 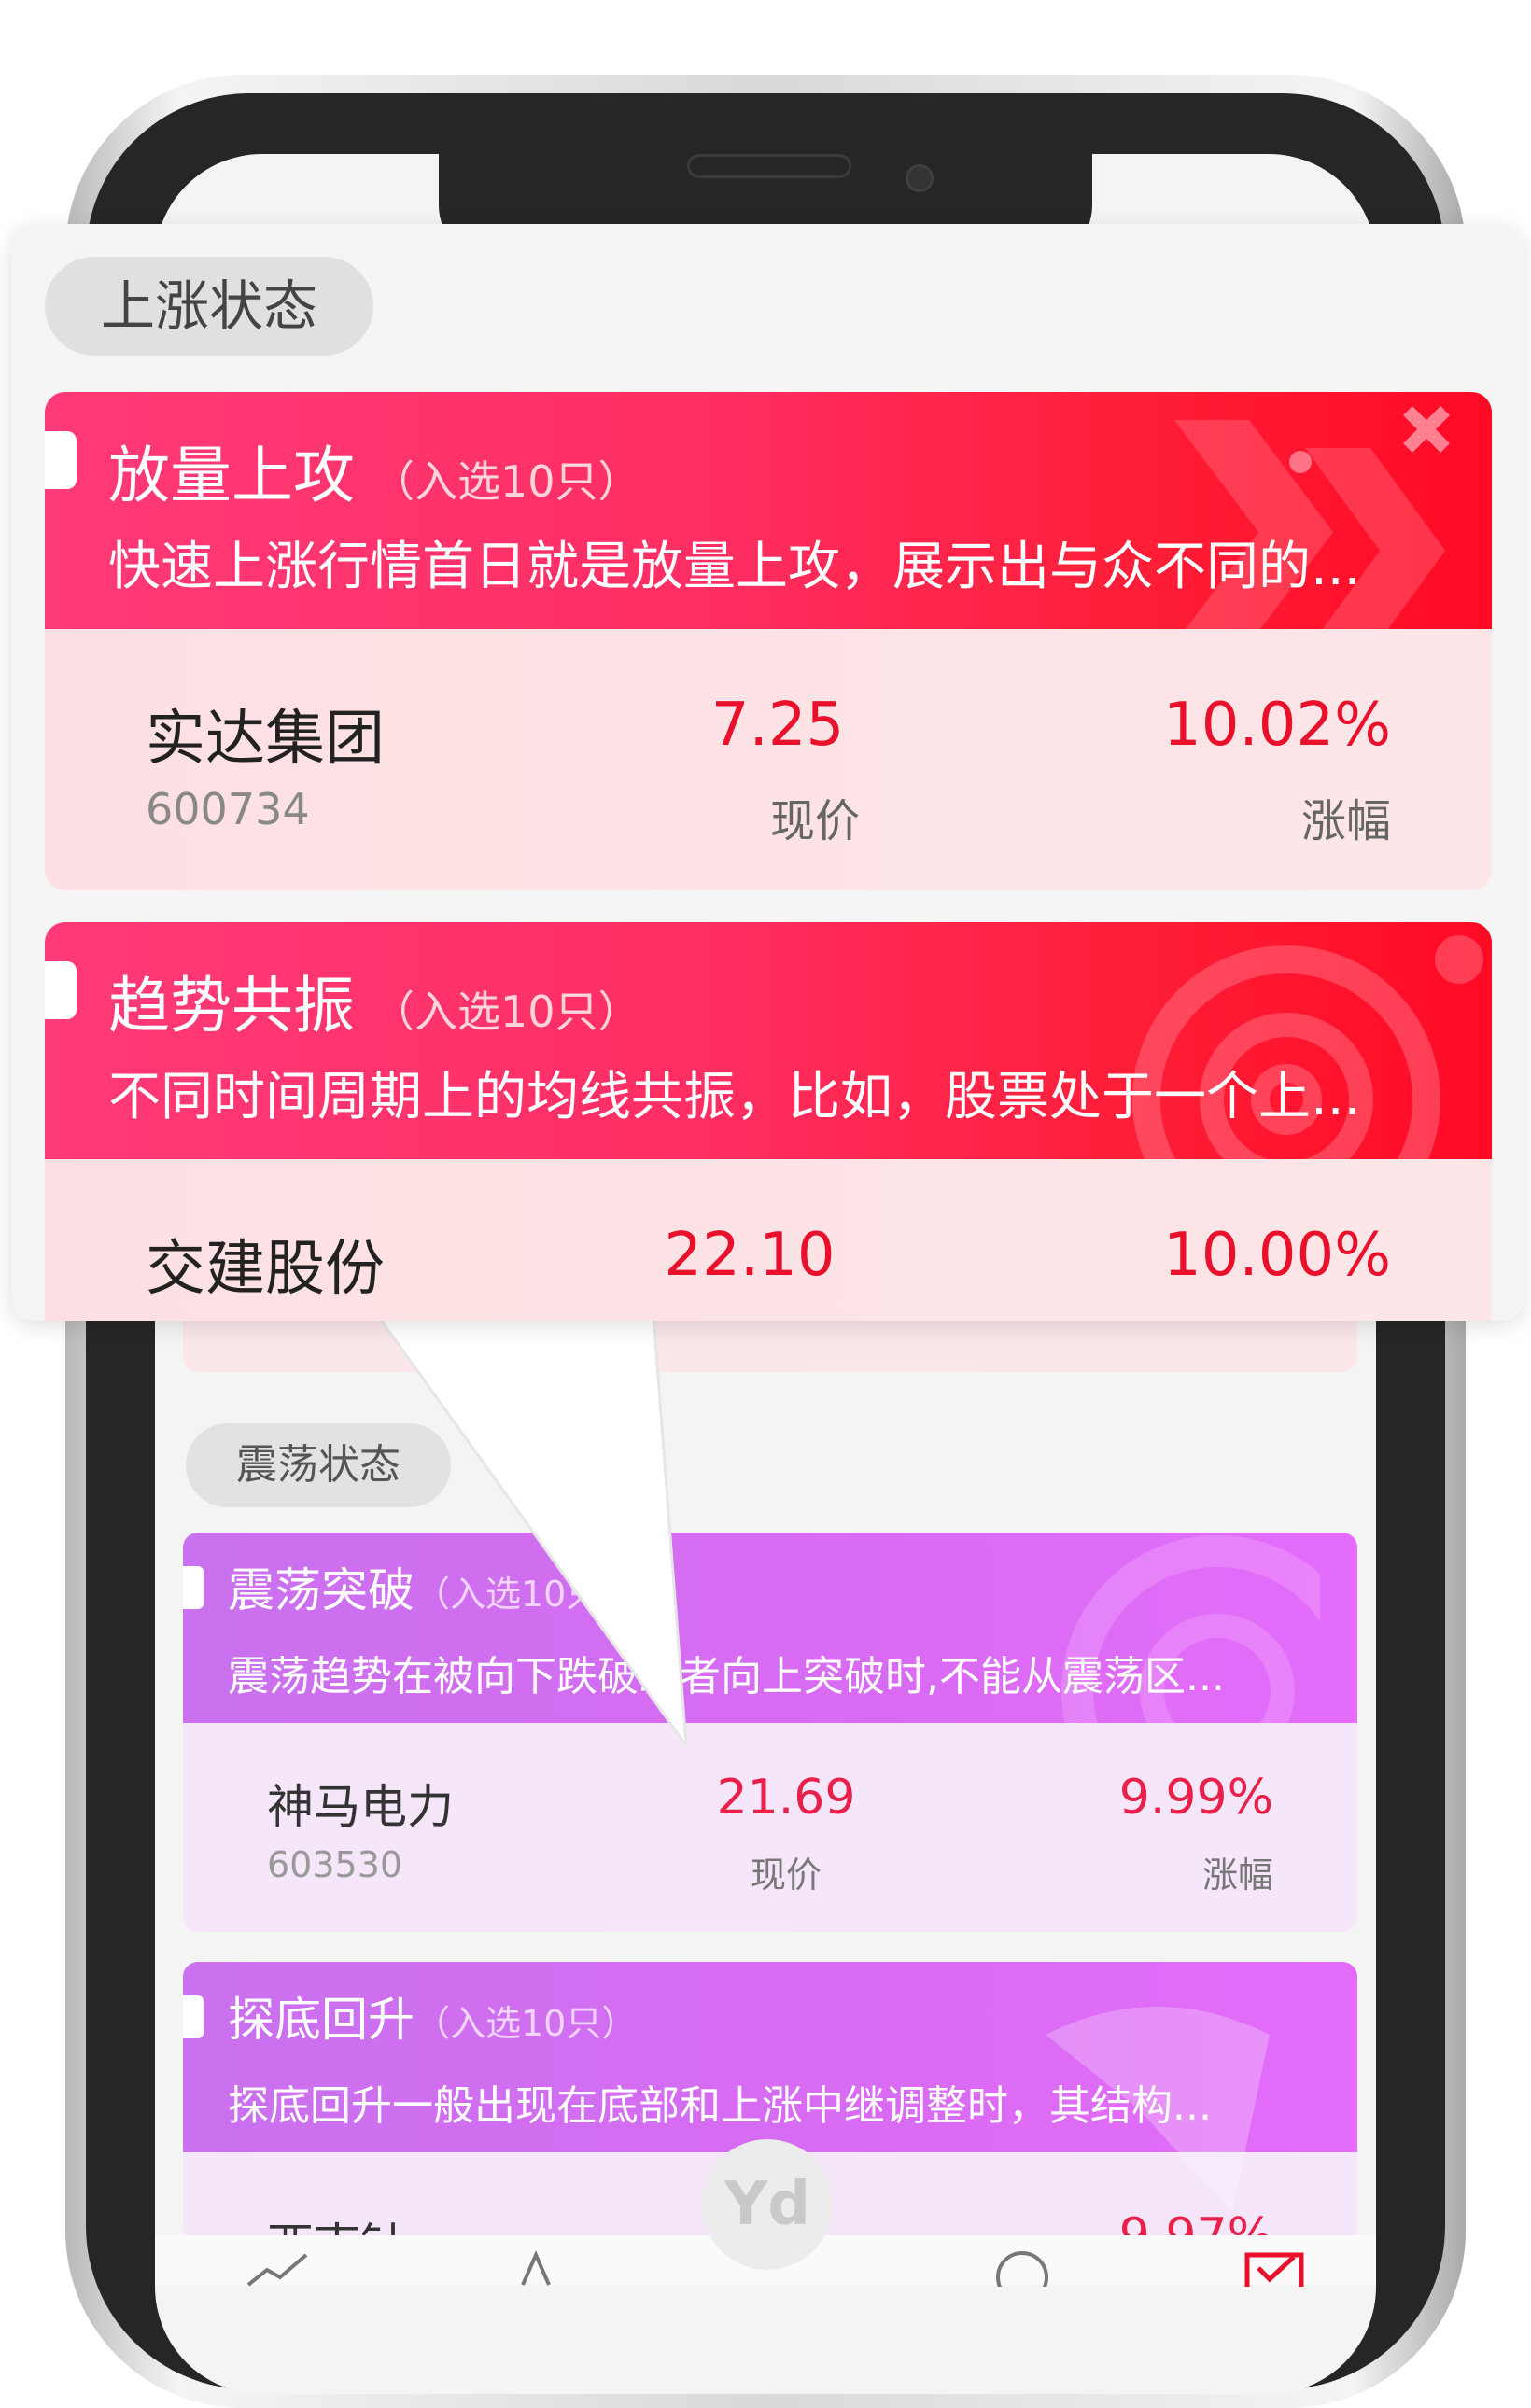 I want to click on flag-decor-icon, so click(x=1158, y=2109).